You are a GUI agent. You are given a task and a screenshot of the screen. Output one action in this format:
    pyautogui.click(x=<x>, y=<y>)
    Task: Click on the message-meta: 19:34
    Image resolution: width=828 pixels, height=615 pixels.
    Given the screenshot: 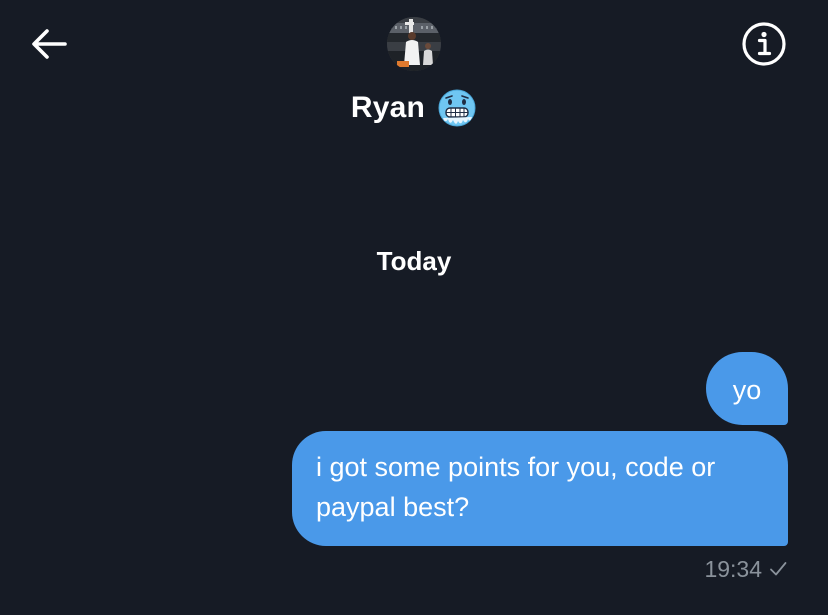 What is the action you would take?
    pyautogui.click(x=746, y=569)
    